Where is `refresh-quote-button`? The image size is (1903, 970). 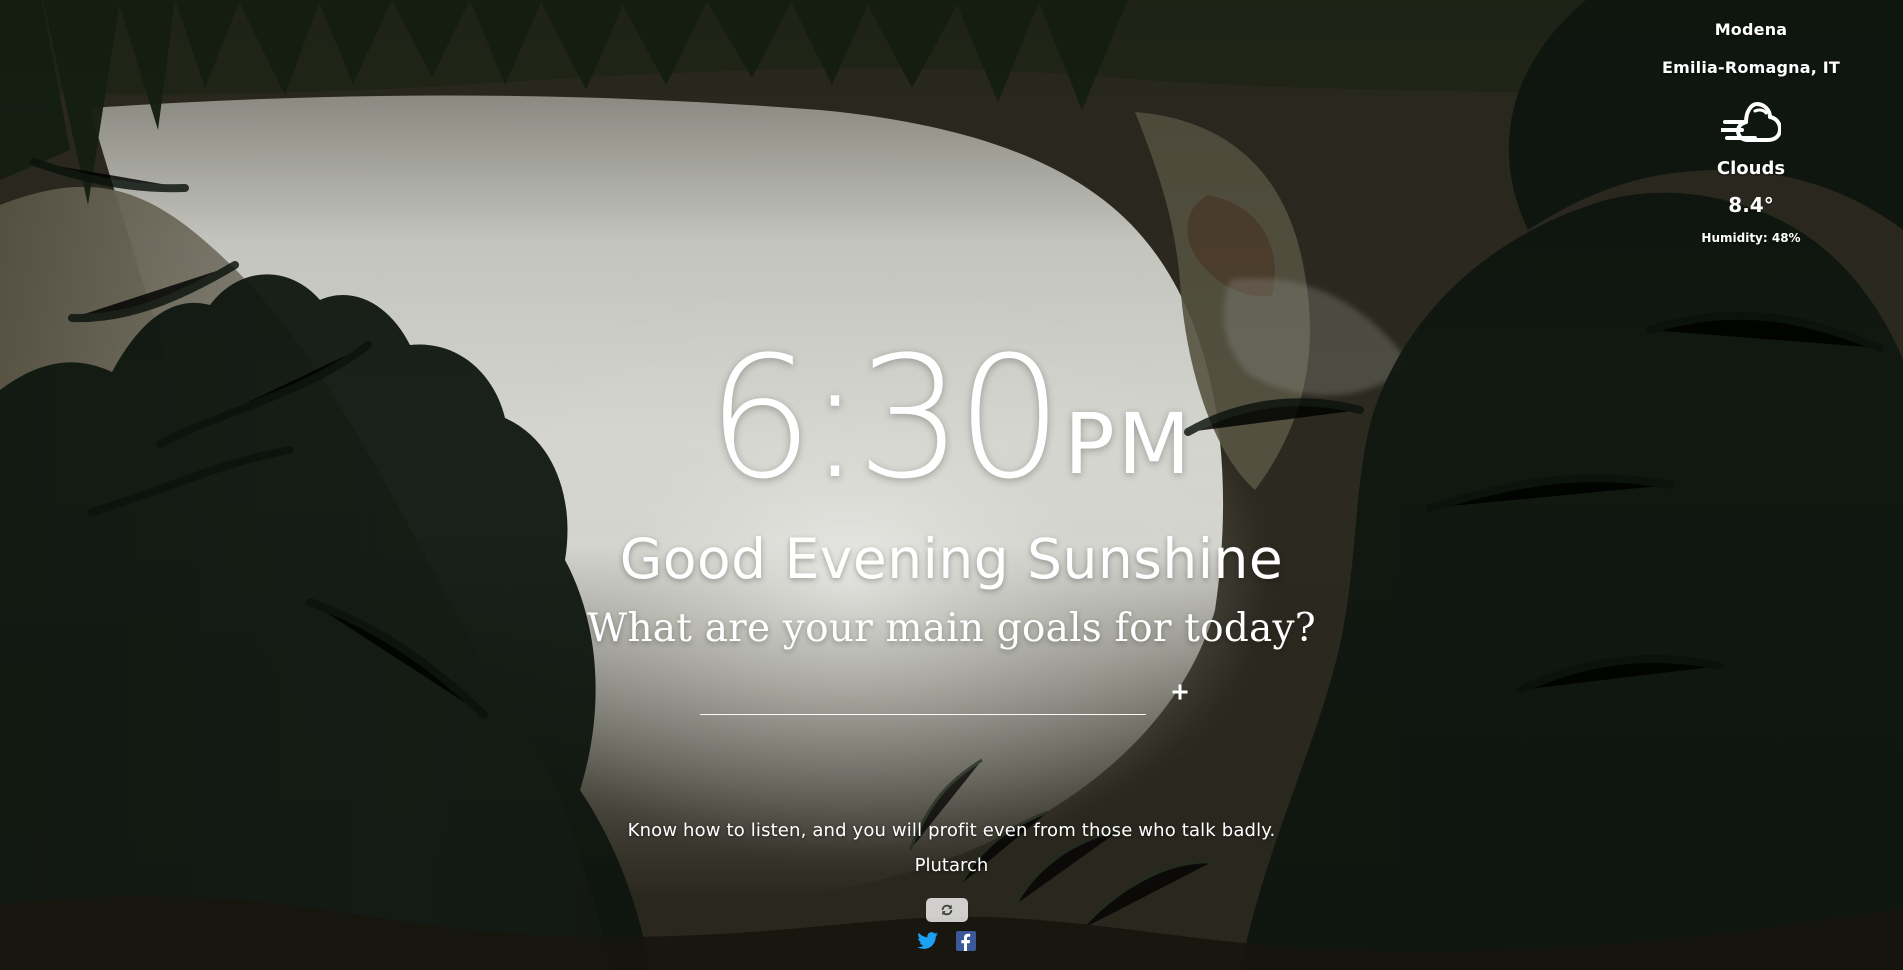
refresh-quote-button is located at coordinates (947, 910).